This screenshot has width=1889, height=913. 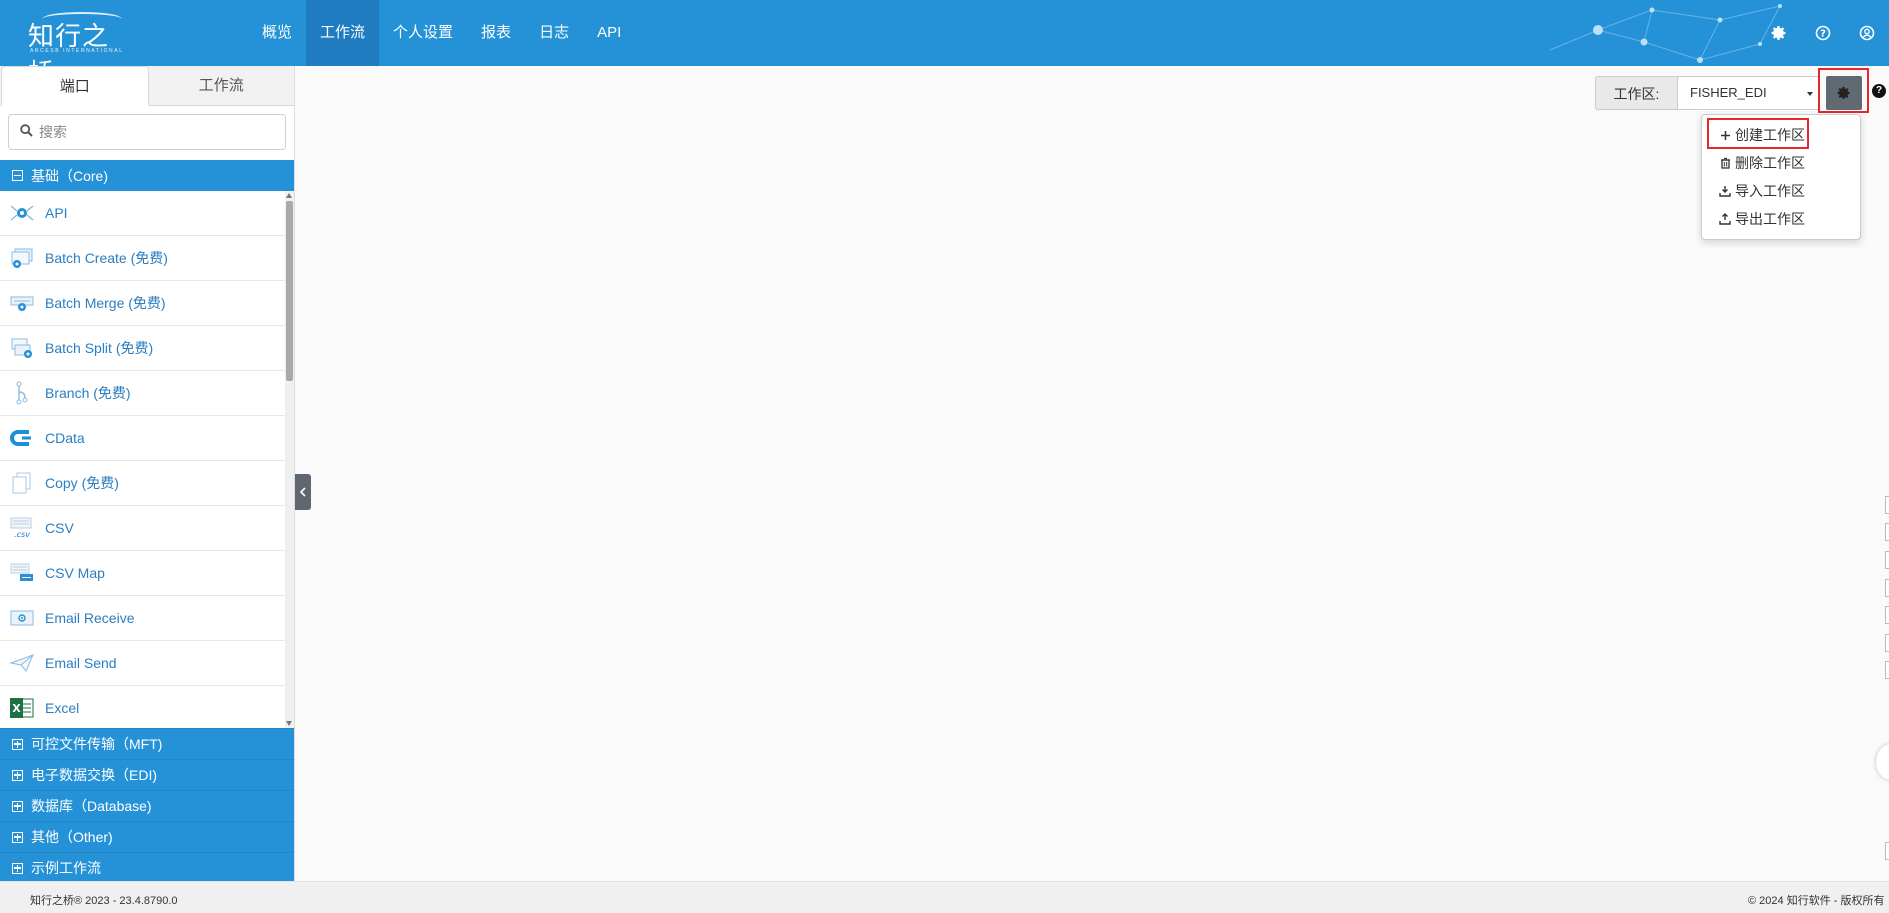 What do you see at coordinates (26, 132) in the screenshot?
I see `search-icon` at bounding box center [26, 132].